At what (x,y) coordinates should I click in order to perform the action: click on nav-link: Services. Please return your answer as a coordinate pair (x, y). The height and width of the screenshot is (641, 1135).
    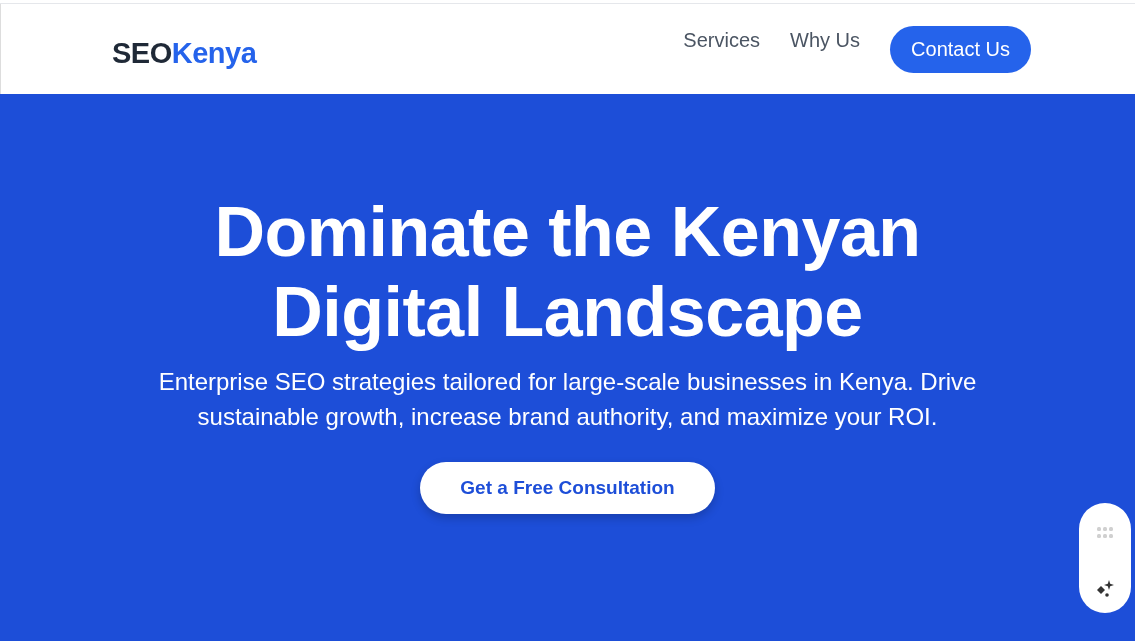
    Looking at the image, I should click on (722, 40).